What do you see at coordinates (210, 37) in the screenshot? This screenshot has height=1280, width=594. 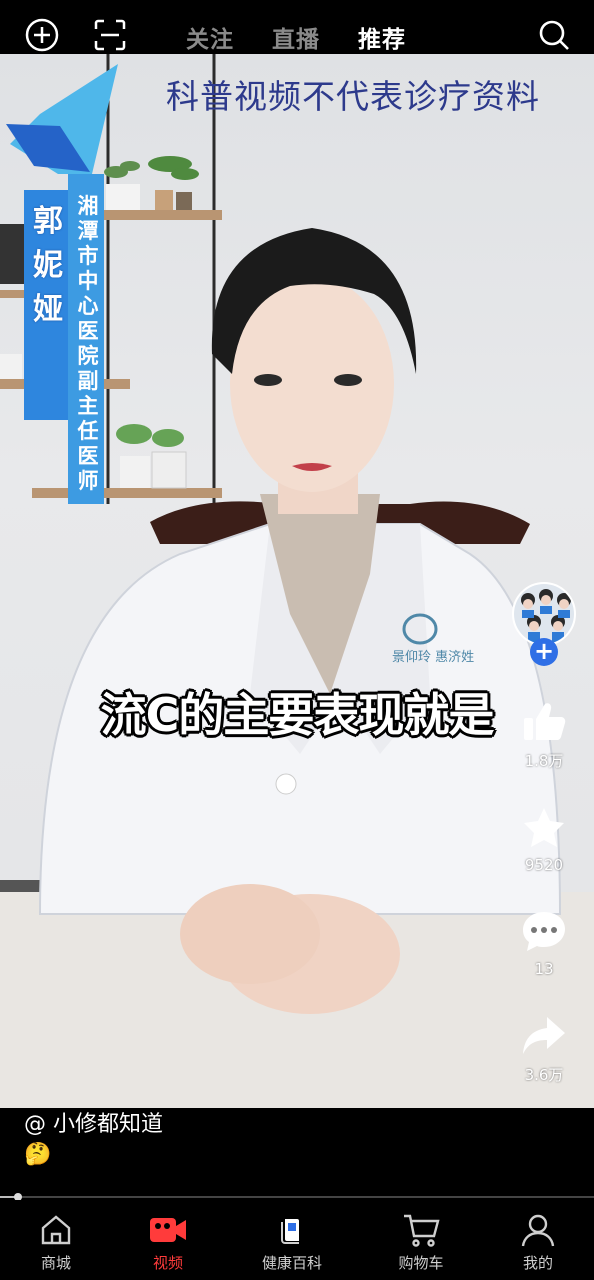 I see `tab-following: 关注` at bounding box center [210, 37].